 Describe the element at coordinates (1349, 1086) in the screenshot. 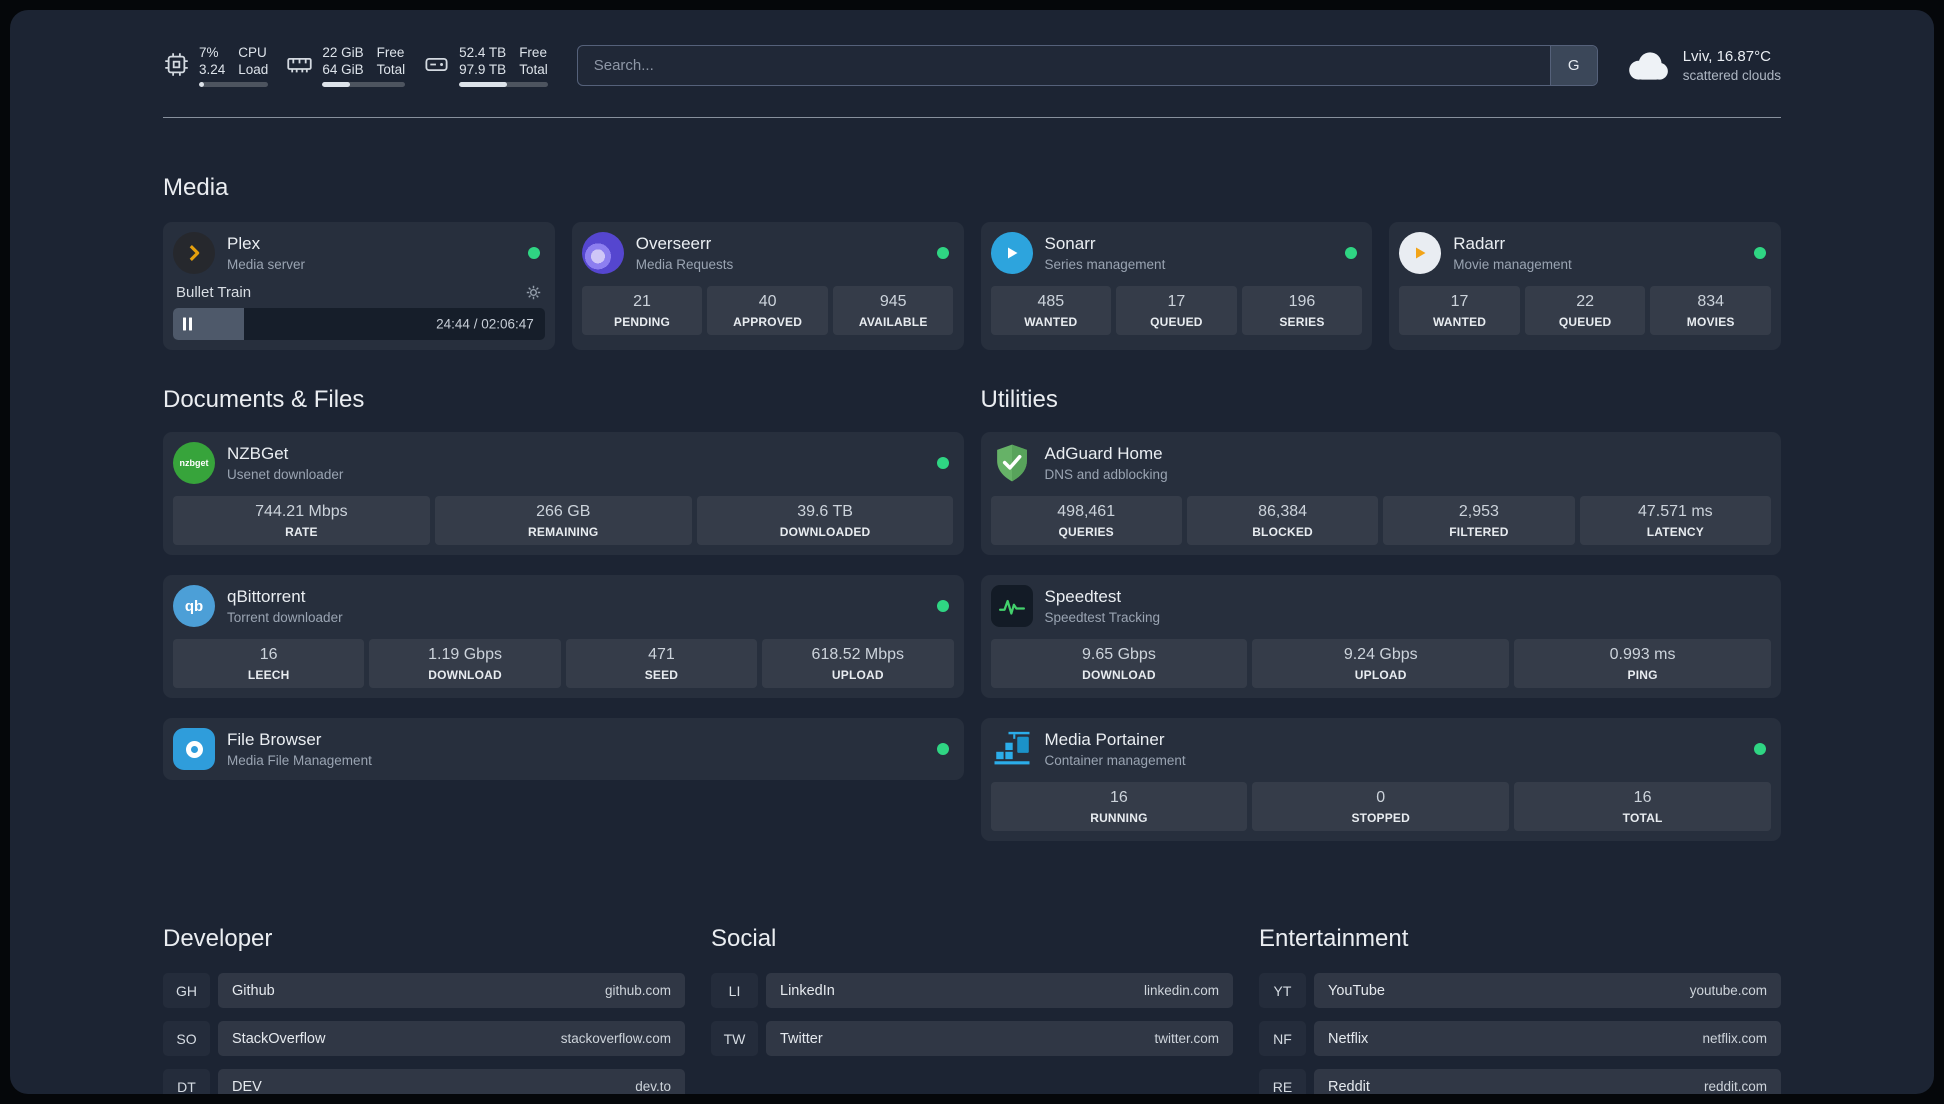

I see `bookmark-name: Reddit` at that location.